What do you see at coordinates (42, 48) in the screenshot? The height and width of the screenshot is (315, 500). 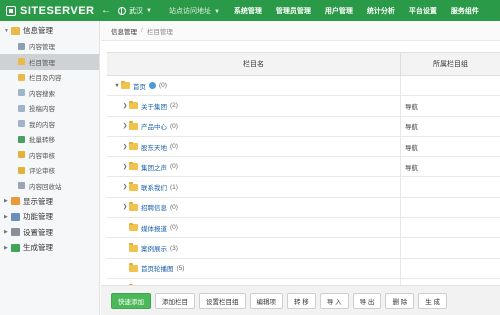 I see `sidebar-item-label: 内容管理` at bounding box center [42, 48].